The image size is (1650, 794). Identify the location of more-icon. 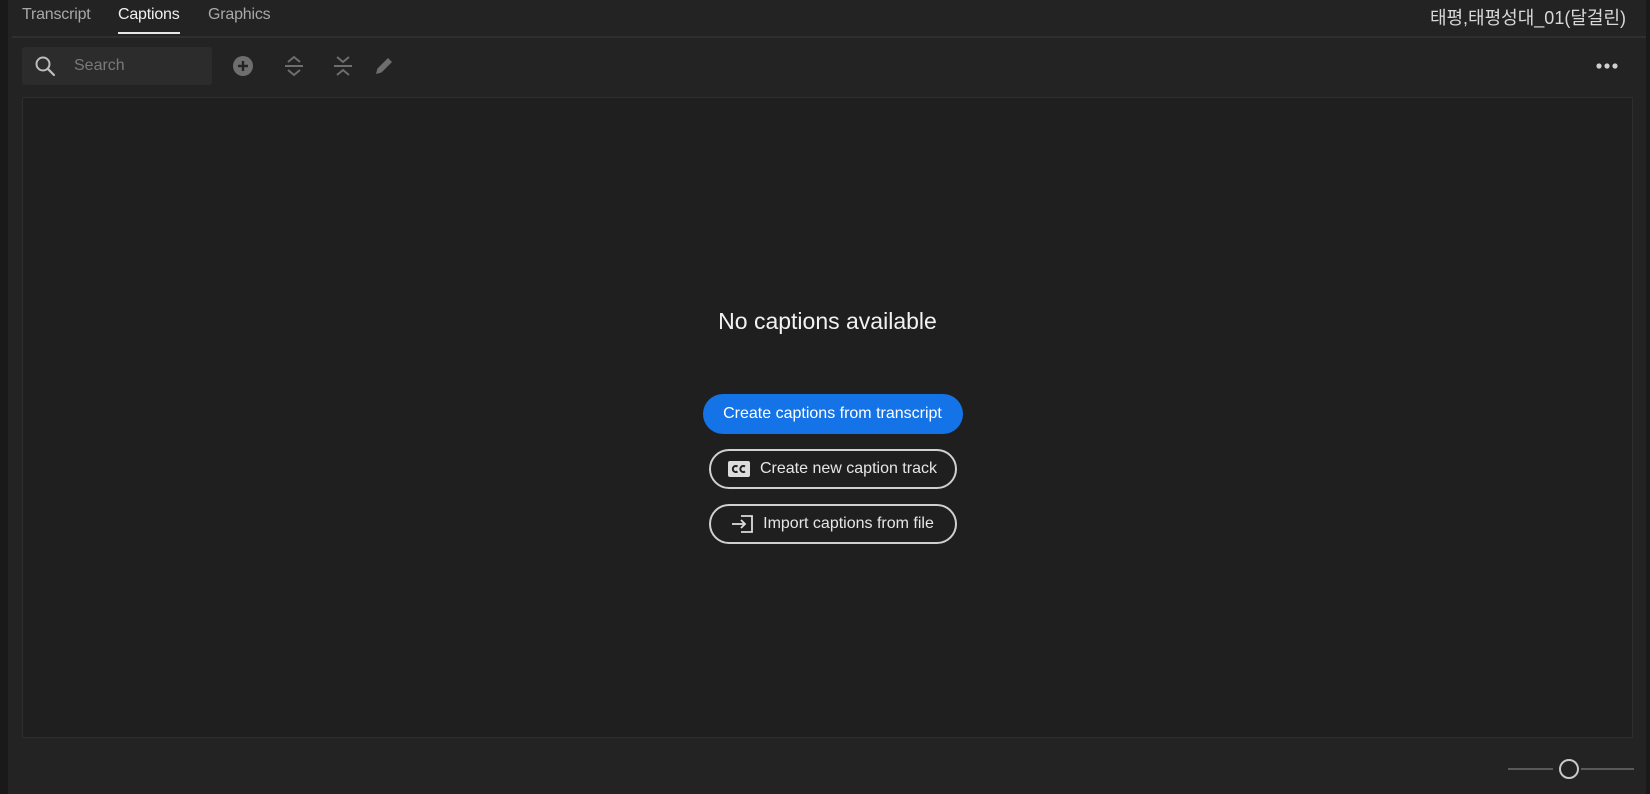
(1607, 66).